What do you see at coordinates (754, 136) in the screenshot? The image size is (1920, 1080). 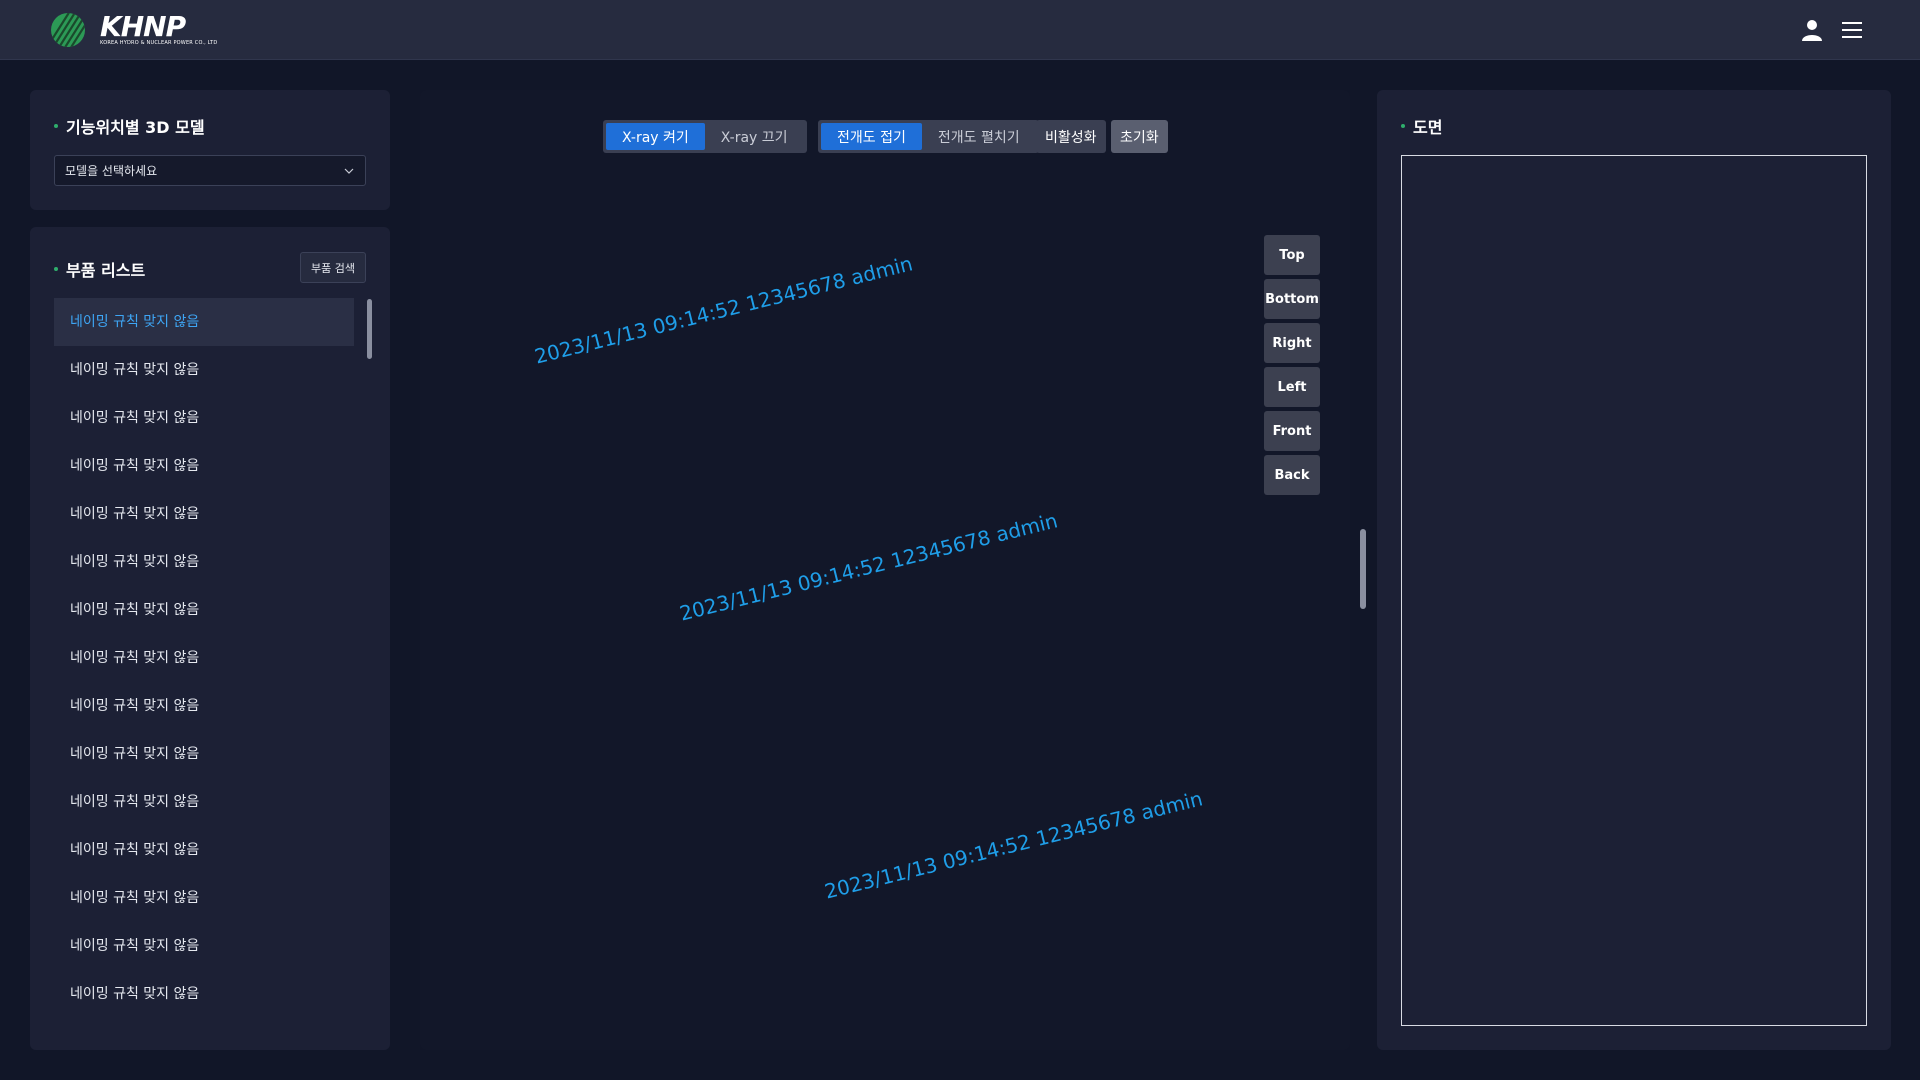 I see `xray-off-button: X-ray 끄기` at bounding box center [754, 136].